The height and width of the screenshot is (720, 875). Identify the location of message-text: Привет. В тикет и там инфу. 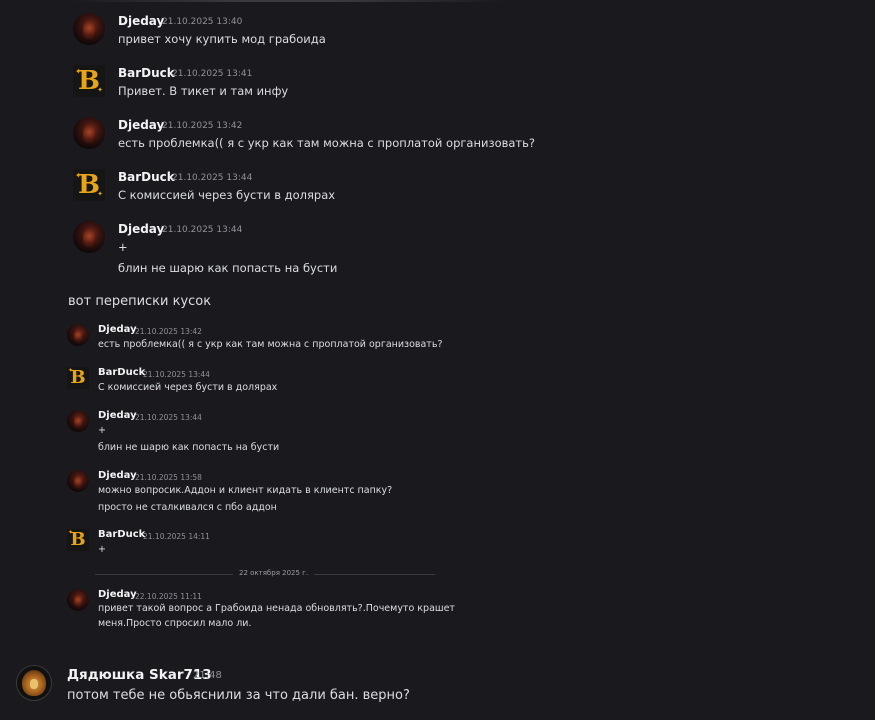
(203, 91).